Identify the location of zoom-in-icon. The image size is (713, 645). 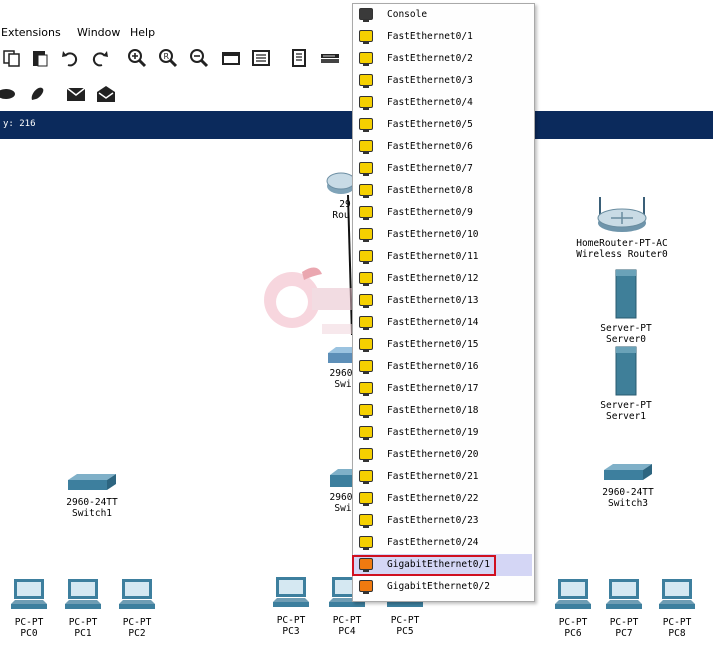
(137, 58).